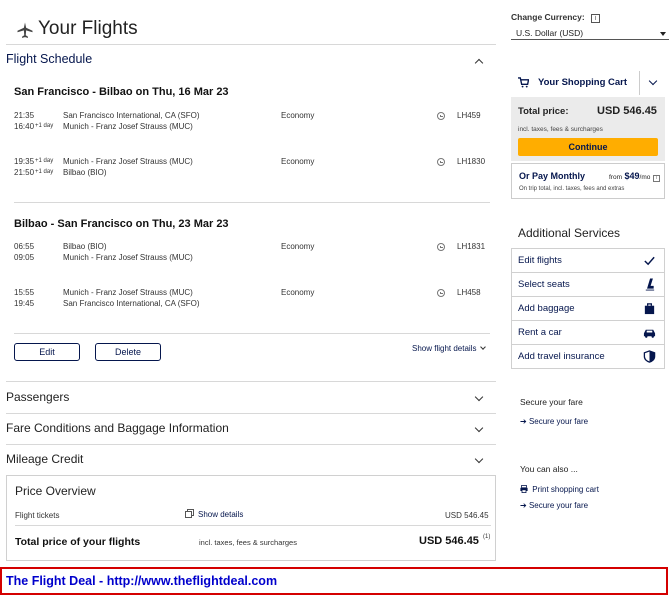 This screenshot has height=597, width=670. Describe the element at coordinates (188, 514) in the screenshot. I see `copy-icon` at that location.